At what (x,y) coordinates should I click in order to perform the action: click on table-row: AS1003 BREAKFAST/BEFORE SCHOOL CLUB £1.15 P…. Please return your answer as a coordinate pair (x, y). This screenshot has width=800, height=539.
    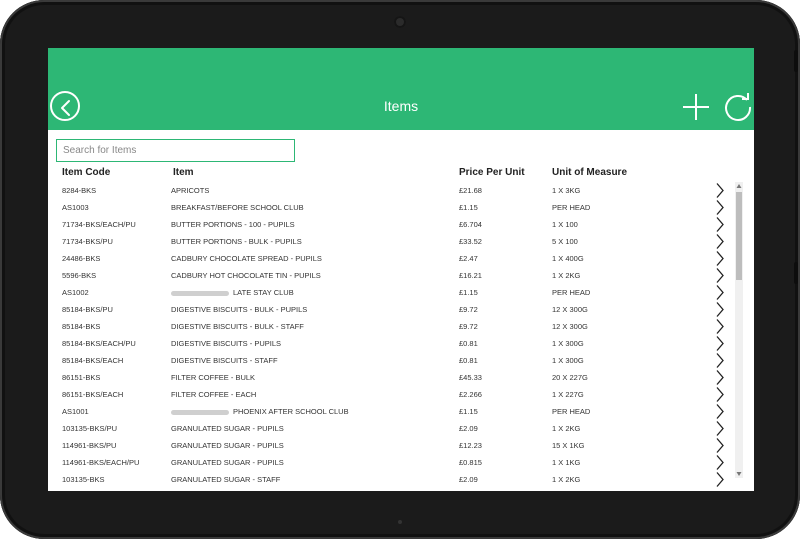
    Looking at the image, I should click on (393, 207).